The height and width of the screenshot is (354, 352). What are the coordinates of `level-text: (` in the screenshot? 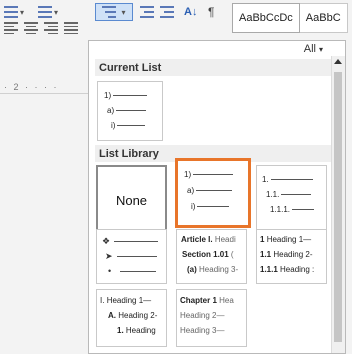 It's located at (232, 254).